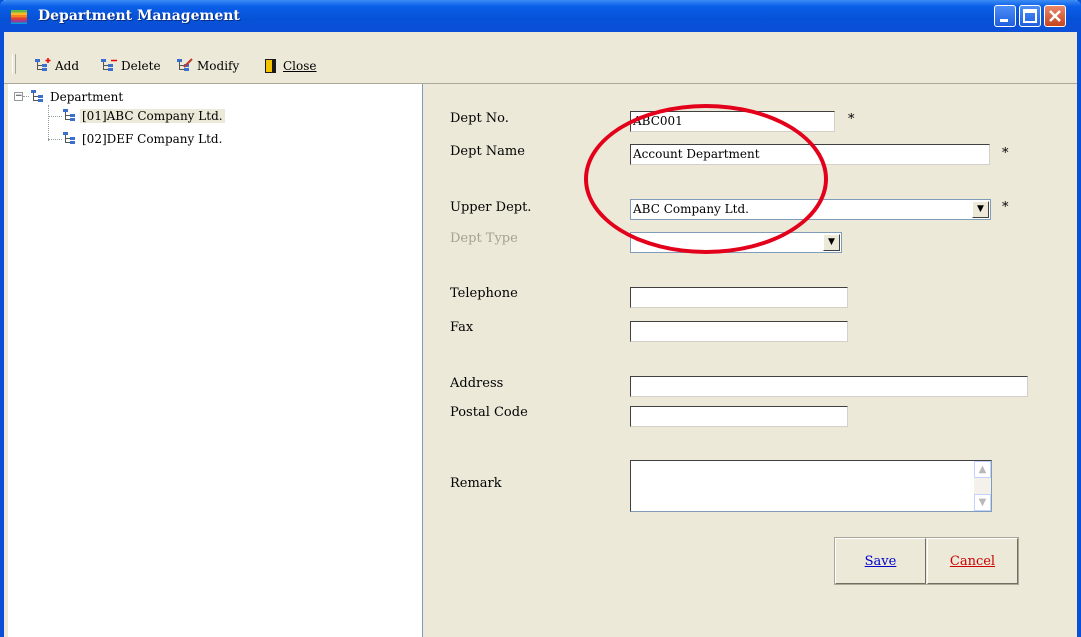 Image resolution: width=1081 pixels, height=637 pixels. I want to click on upper-dept-label: Upper Dept., so click(491, 207).